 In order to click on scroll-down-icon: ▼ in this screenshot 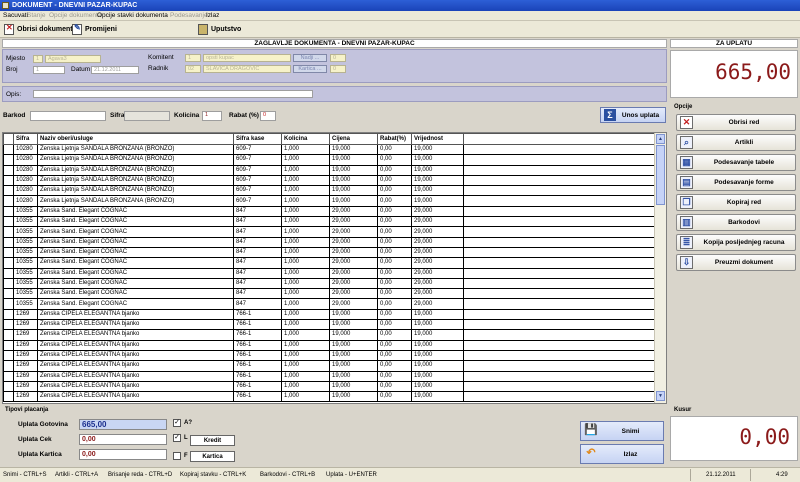, I will do `click(660, 396)`.